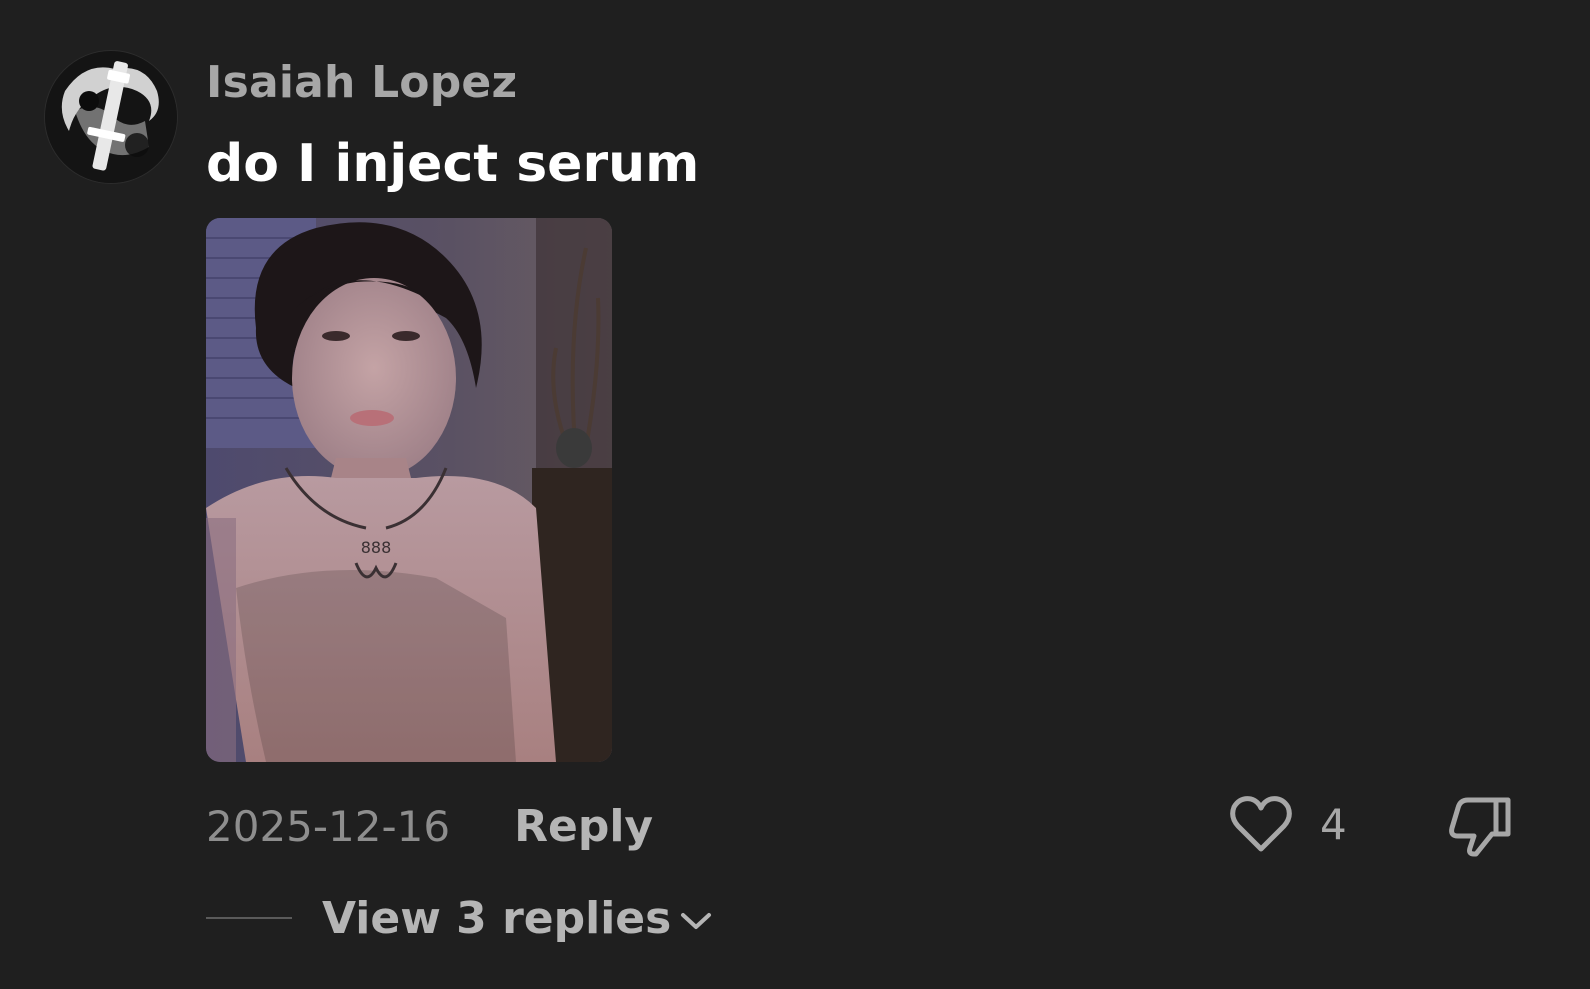 The width and height of the screenshot is (1590, 989). I want to click on reply-button: Reply, so click(583, 826).